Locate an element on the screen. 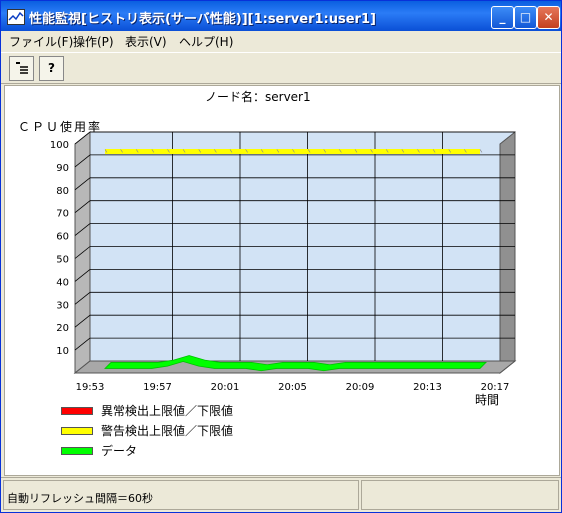 Image resolution: width=562 pixels, height=513 pixels. y-tick-label: 60 is located at coordinates (62, 237).